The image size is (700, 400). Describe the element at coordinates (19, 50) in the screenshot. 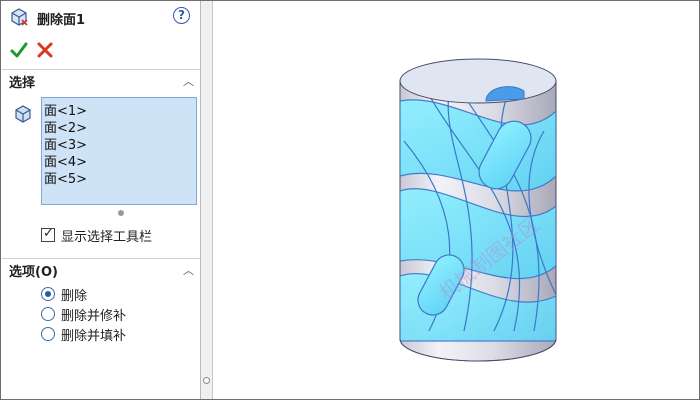

I see `ok-button` at that location.